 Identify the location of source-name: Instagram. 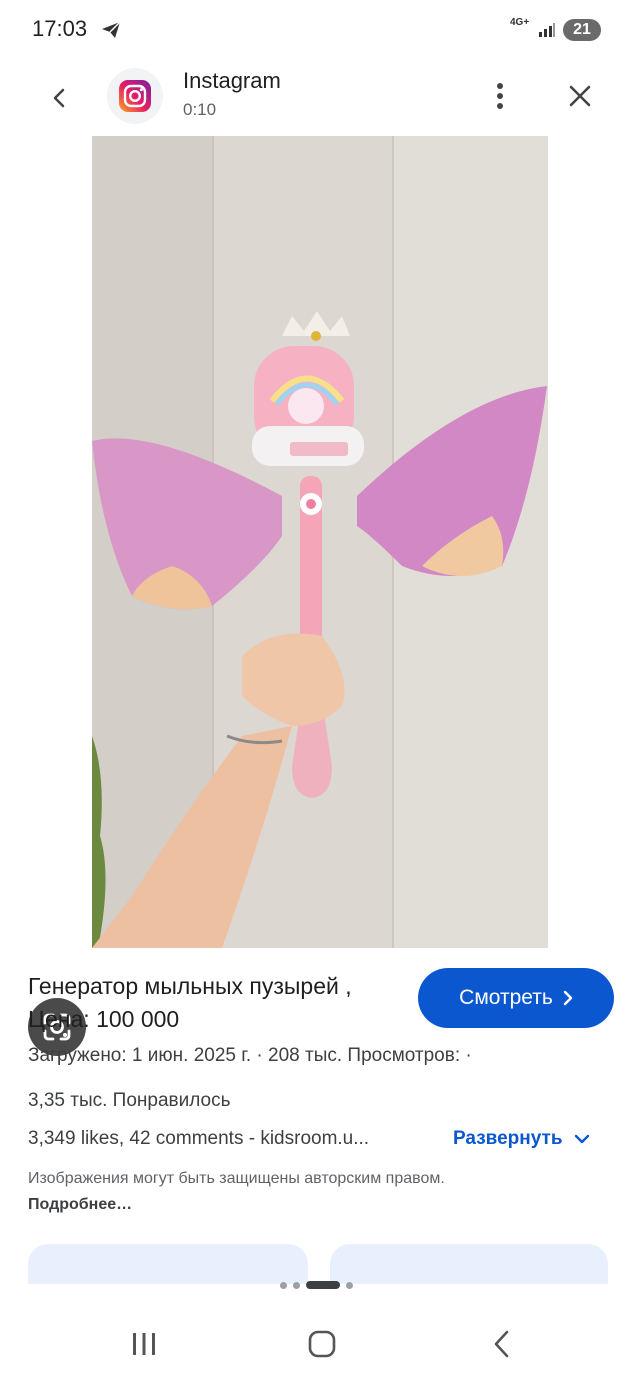
(232, 81).